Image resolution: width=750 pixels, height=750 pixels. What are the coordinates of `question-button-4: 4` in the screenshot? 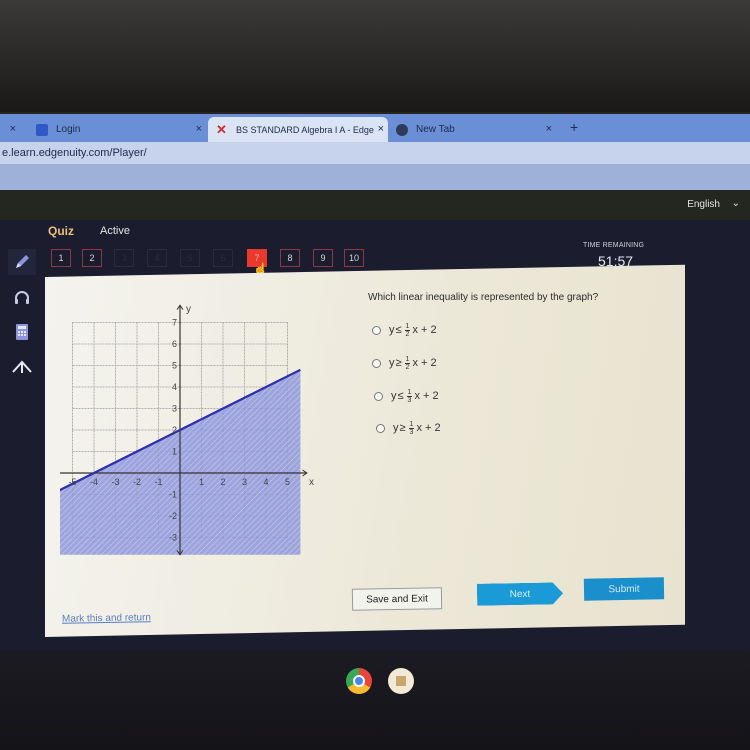 It's located at (157, 258).